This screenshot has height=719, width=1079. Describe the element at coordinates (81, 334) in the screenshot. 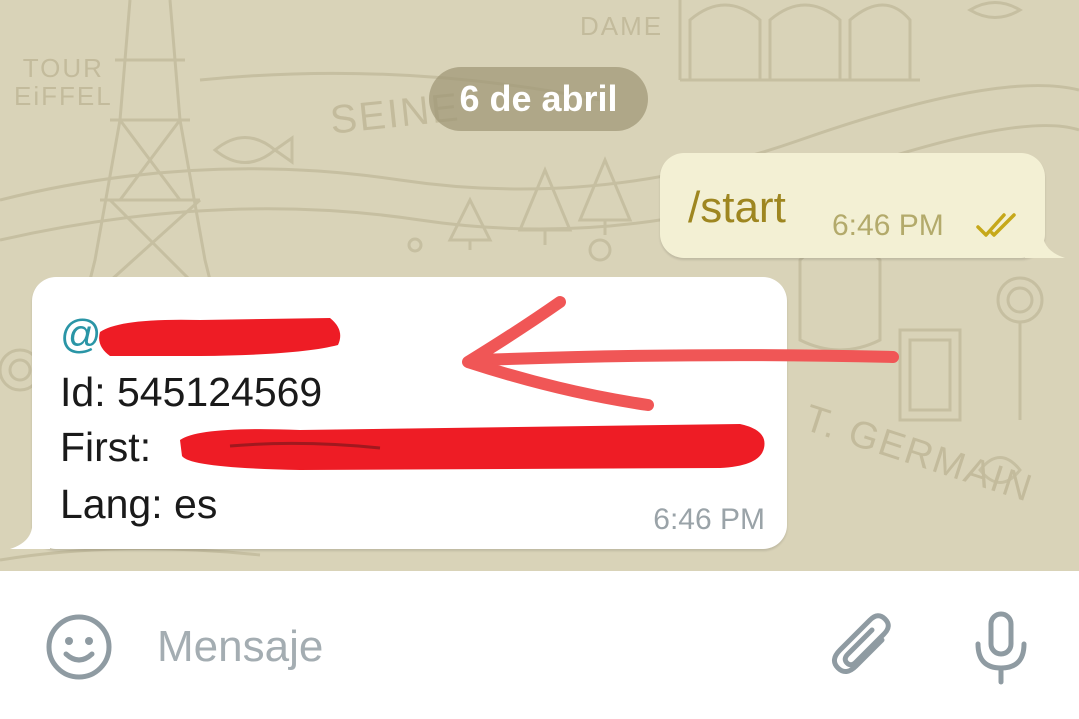

I see `username-mention: @` at that location.